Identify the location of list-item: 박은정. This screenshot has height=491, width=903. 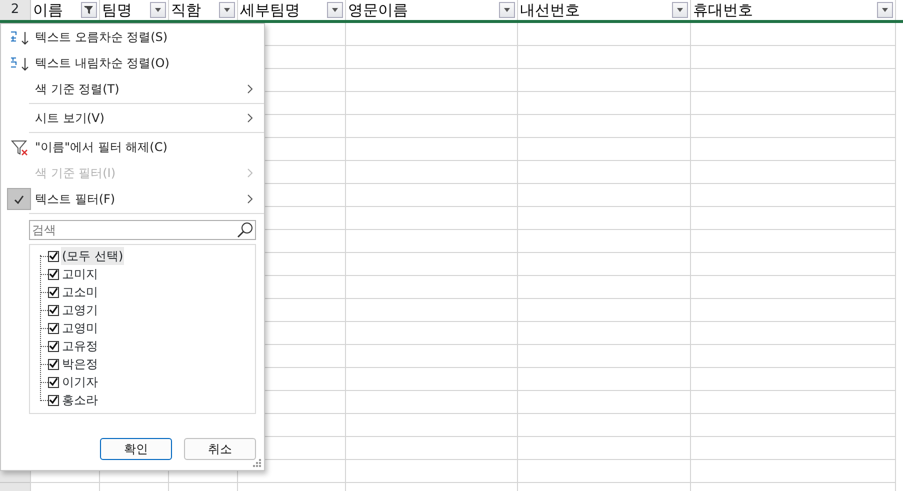
(80, 364).